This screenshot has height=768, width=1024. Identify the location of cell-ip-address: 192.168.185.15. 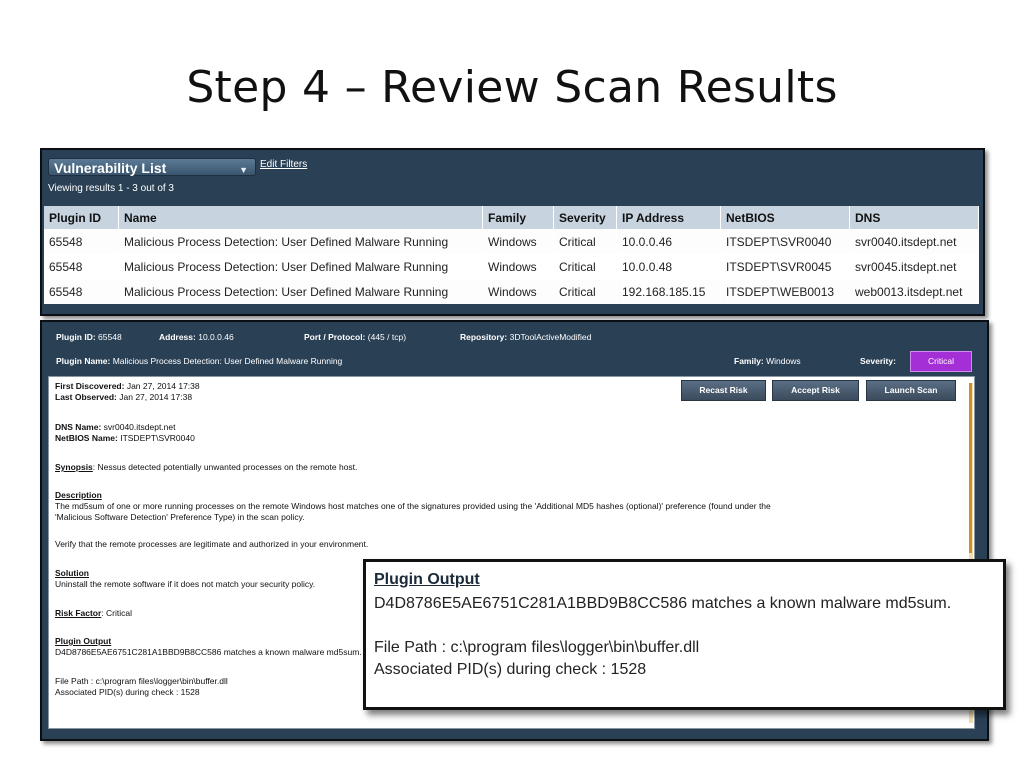
(668, 291).